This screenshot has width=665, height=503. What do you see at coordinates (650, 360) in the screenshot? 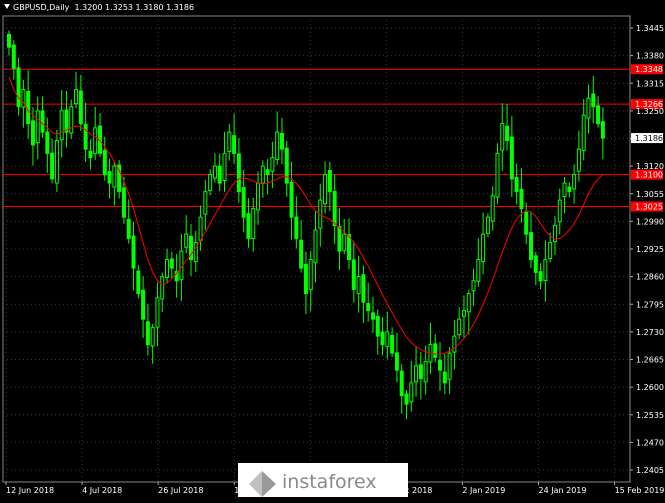
I see `y-tick-label: 1.2665` at bounding box center [650, 360].